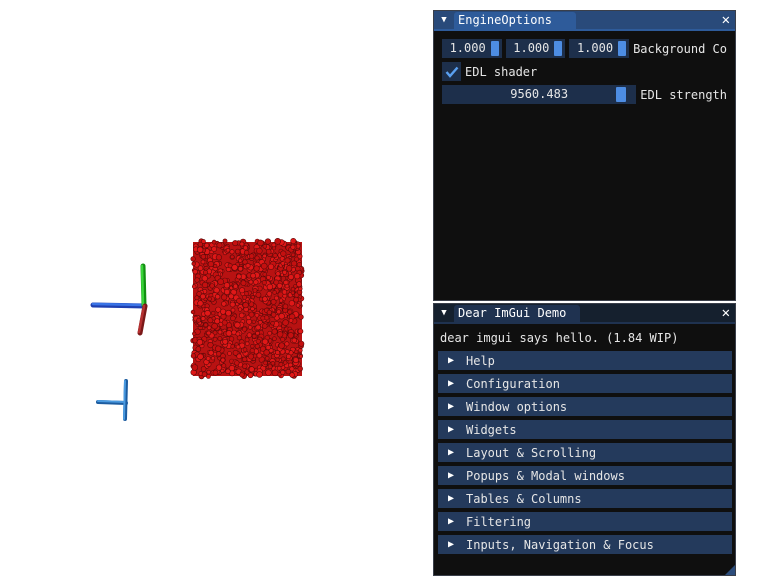  I want to click on bg-b-grab, so click(622, 48).